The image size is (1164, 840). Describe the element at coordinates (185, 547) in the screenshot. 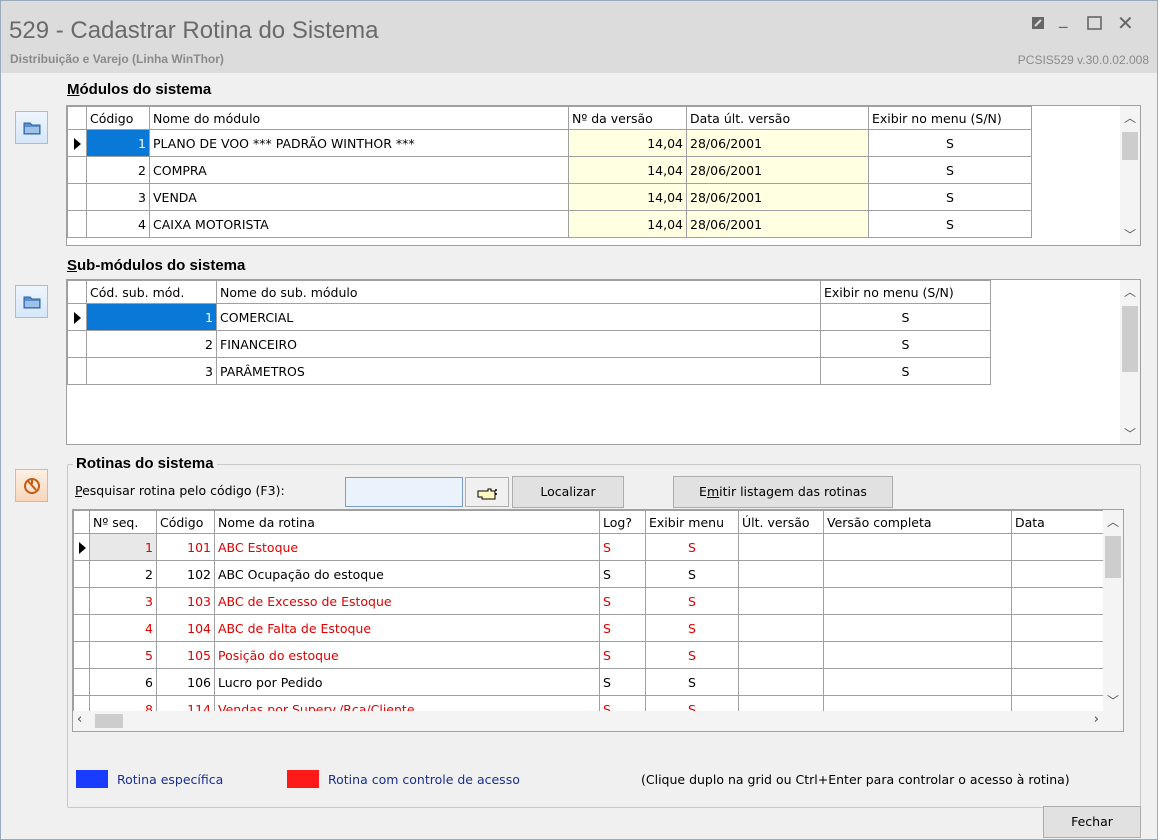

I see `cell-code: 101` at that location.